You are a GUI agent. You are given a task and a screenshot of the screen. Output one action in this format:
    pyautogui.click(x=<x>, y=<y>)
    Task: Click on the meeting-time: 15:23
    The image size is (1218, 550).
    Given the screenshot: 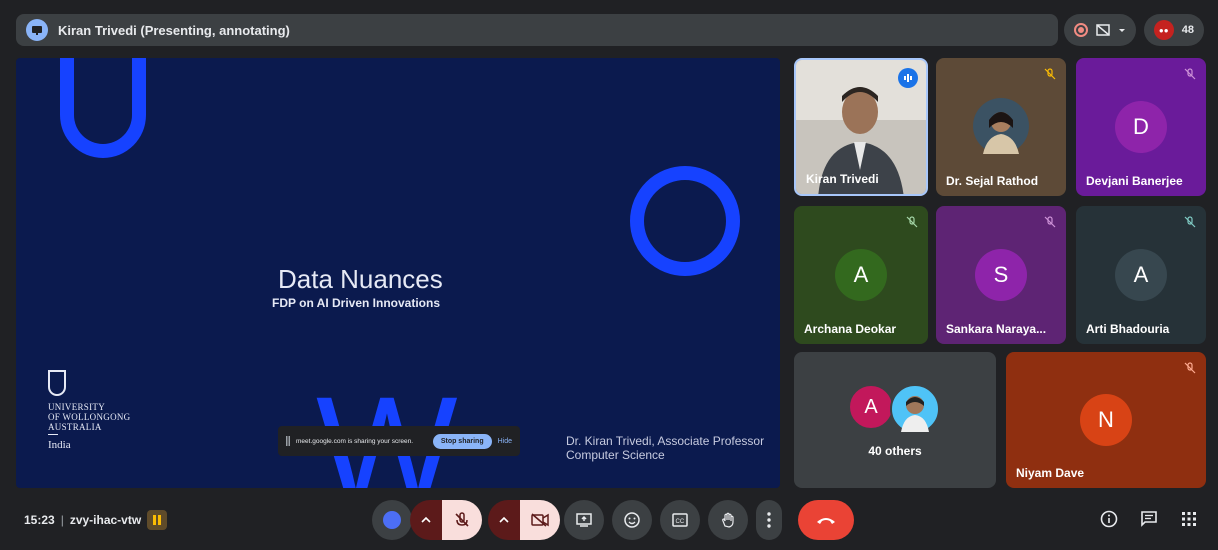 What is the action you would take?
    pyautogui.click(x=39, y=520)
    